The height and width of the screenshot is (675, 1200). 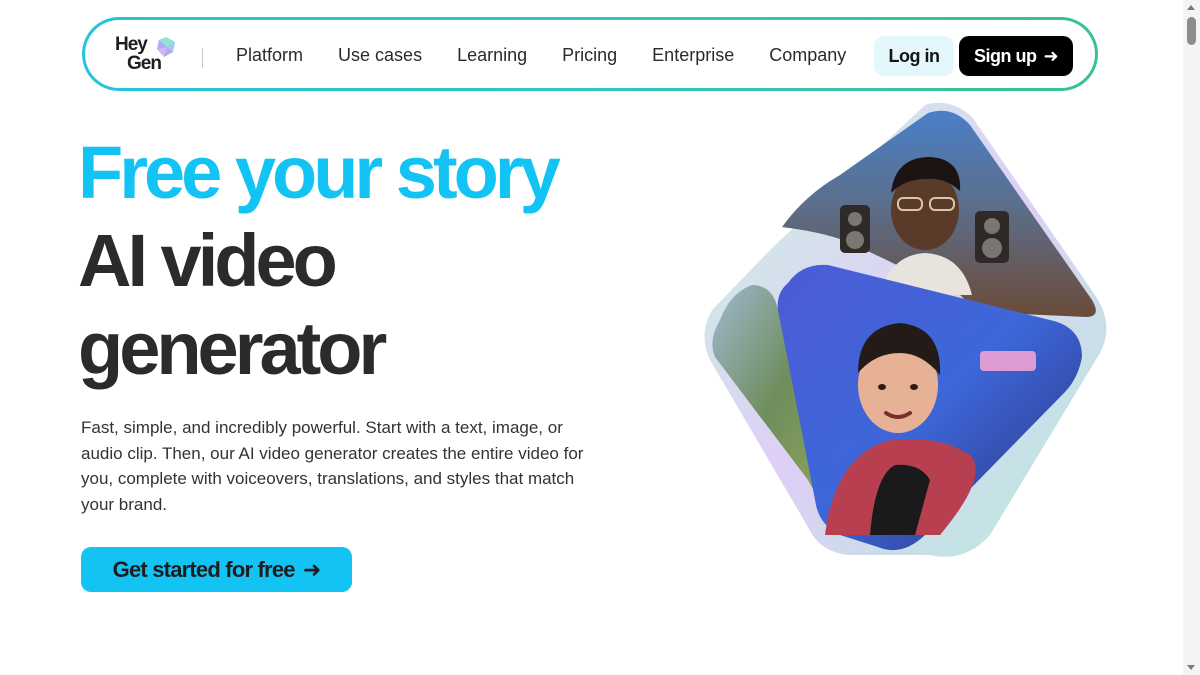 What do you see at coordinates (1191, 31) in the screenshot?
I see `scrollbar-thumb` at bounding box center [1191, 31].